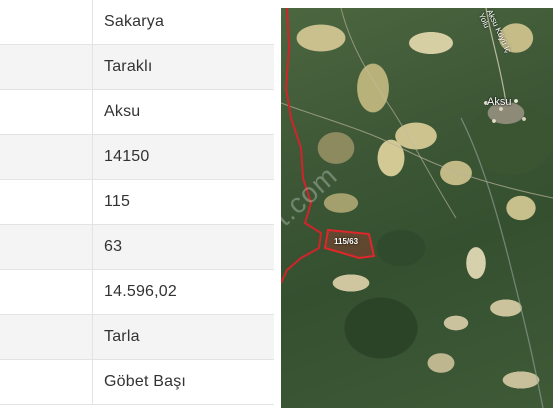 The image size is (553, 415). I want to click on district-boundary, so click(302, 146).